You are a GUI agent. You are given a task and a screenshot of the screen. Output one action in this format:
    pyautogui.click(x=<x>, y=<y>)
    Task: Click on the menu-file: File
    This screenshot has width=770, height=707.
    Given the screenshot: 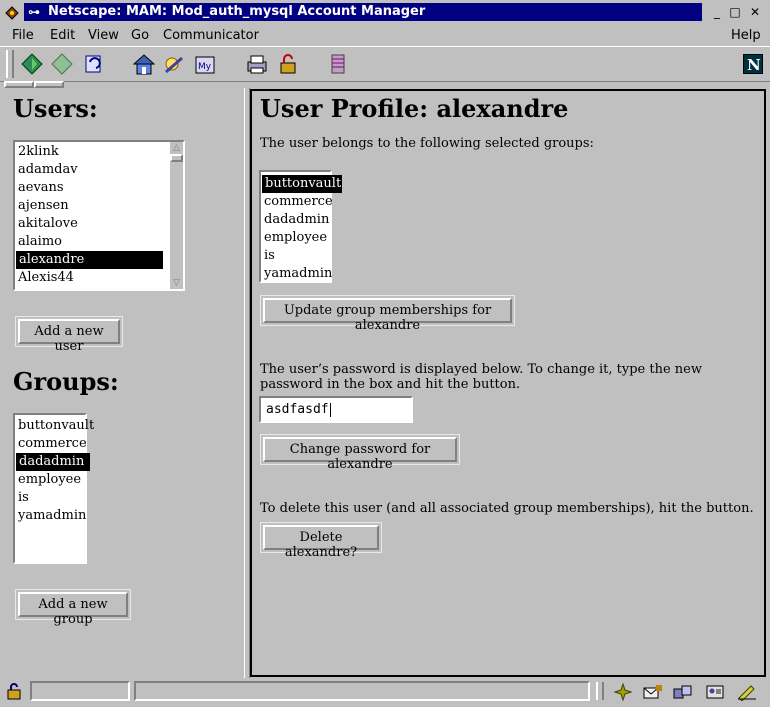 What is the action you would take?
    pyautogui.click(x=23, y=35)
    